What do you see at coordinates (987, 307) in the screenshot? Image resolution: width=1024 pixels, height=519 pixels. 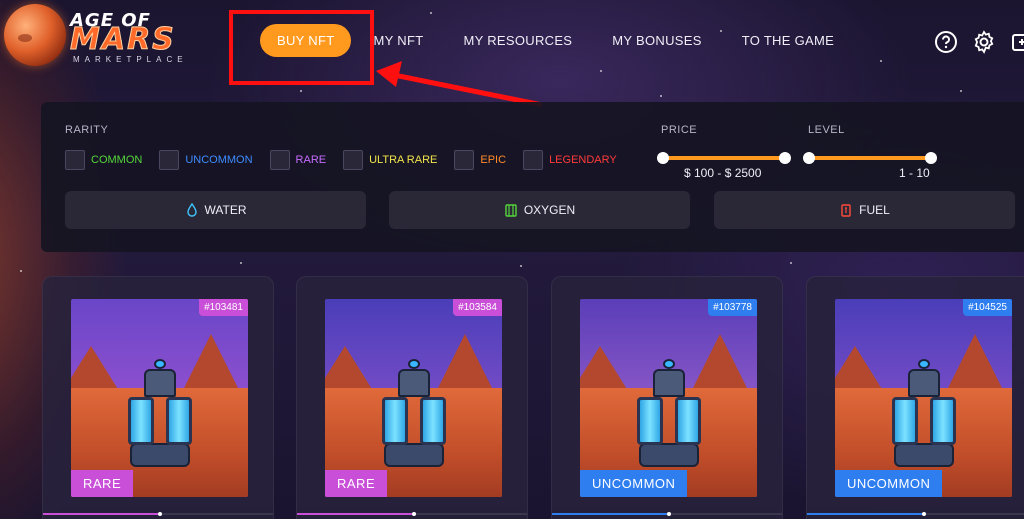 I see `nft-id-badge: #104525` at bounding box center [987, 307].